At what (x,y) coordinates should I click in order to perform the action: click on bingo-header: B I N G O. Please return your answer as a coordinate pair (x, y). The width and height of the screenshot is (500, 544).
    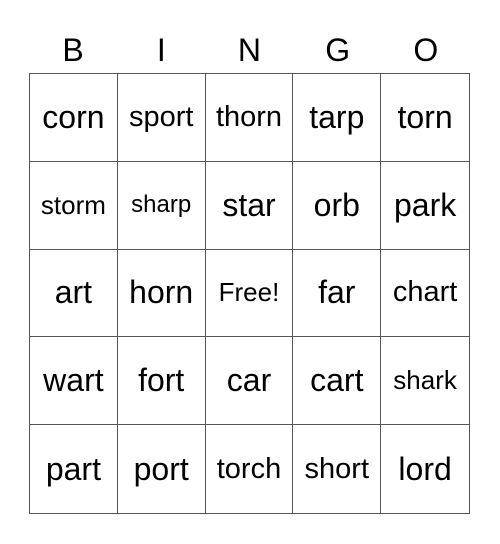
    Looking at the image, I should click on (249, 50).